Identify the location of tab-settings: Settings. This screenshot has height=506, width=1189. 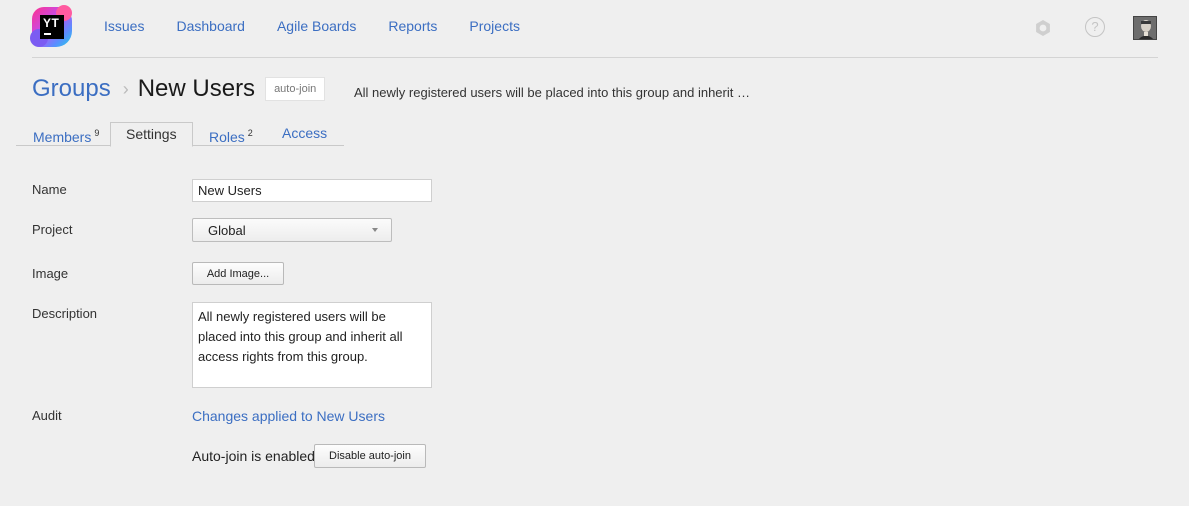
(151, 134).